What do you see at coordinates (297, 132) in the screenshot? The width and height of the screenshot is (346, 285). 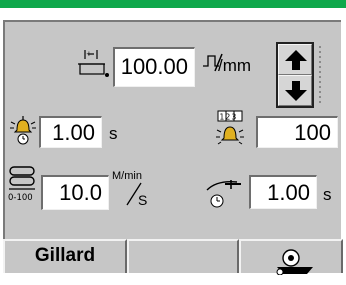 I see `counter-field: 100` at bounding box center [297, 132].